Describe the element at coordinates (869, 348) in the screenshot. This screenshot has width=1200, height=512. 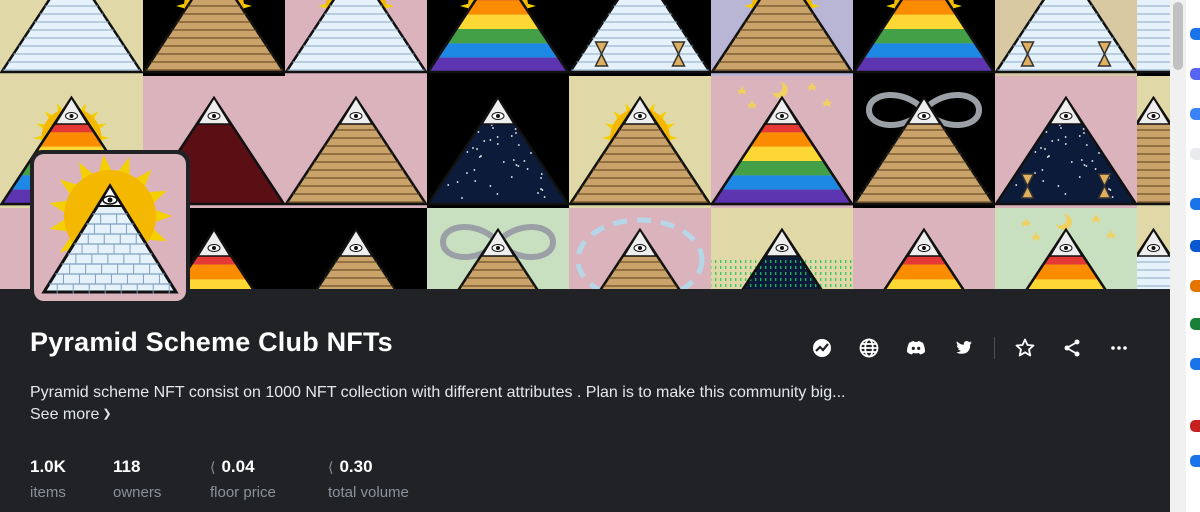
I see `website-icon` at that location.